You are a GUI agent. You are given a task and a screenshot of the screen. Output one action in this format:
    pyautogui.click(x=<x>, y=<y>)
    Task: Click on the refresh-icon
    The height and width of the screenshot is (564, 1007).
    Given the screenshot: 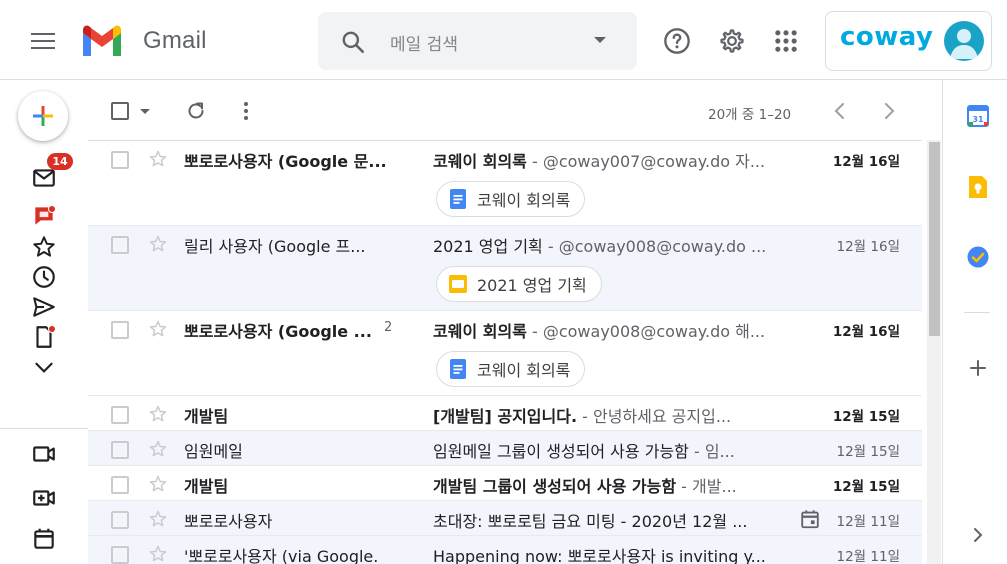 What is the action you would take?
    pyautogui.click(x=196, y=111)
    